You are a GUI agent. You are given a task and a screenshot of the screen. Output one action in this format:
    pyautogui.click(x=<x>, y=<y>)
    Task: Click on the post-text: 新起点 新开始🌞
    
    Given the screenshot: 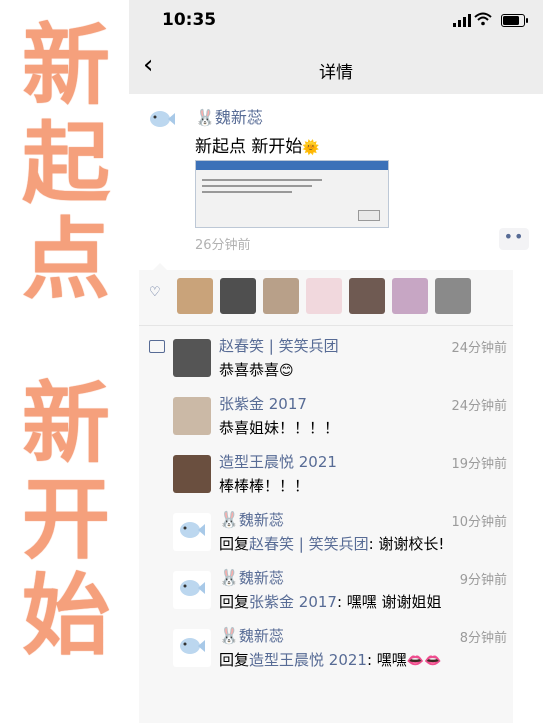 What is the action you would take?
    pyautogui.click(x=257, y=144)
    